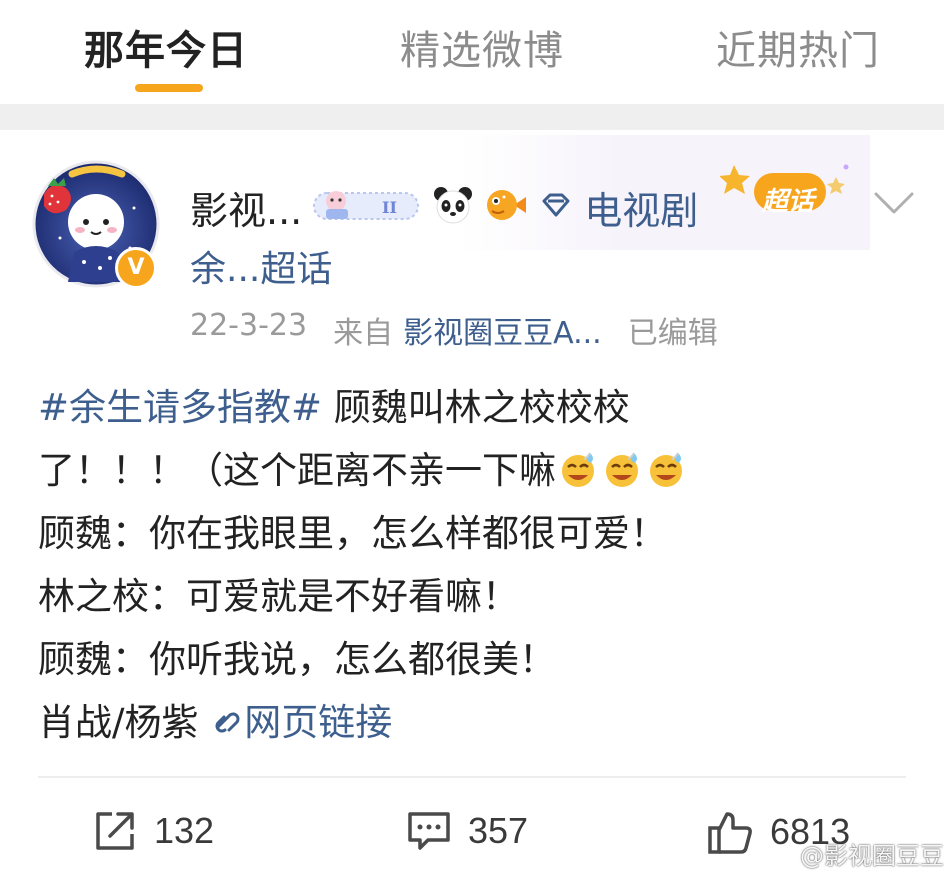  Describe the element at coordinates (506, 207) in the screenshot. I see `pufferfish-icon` at that location.